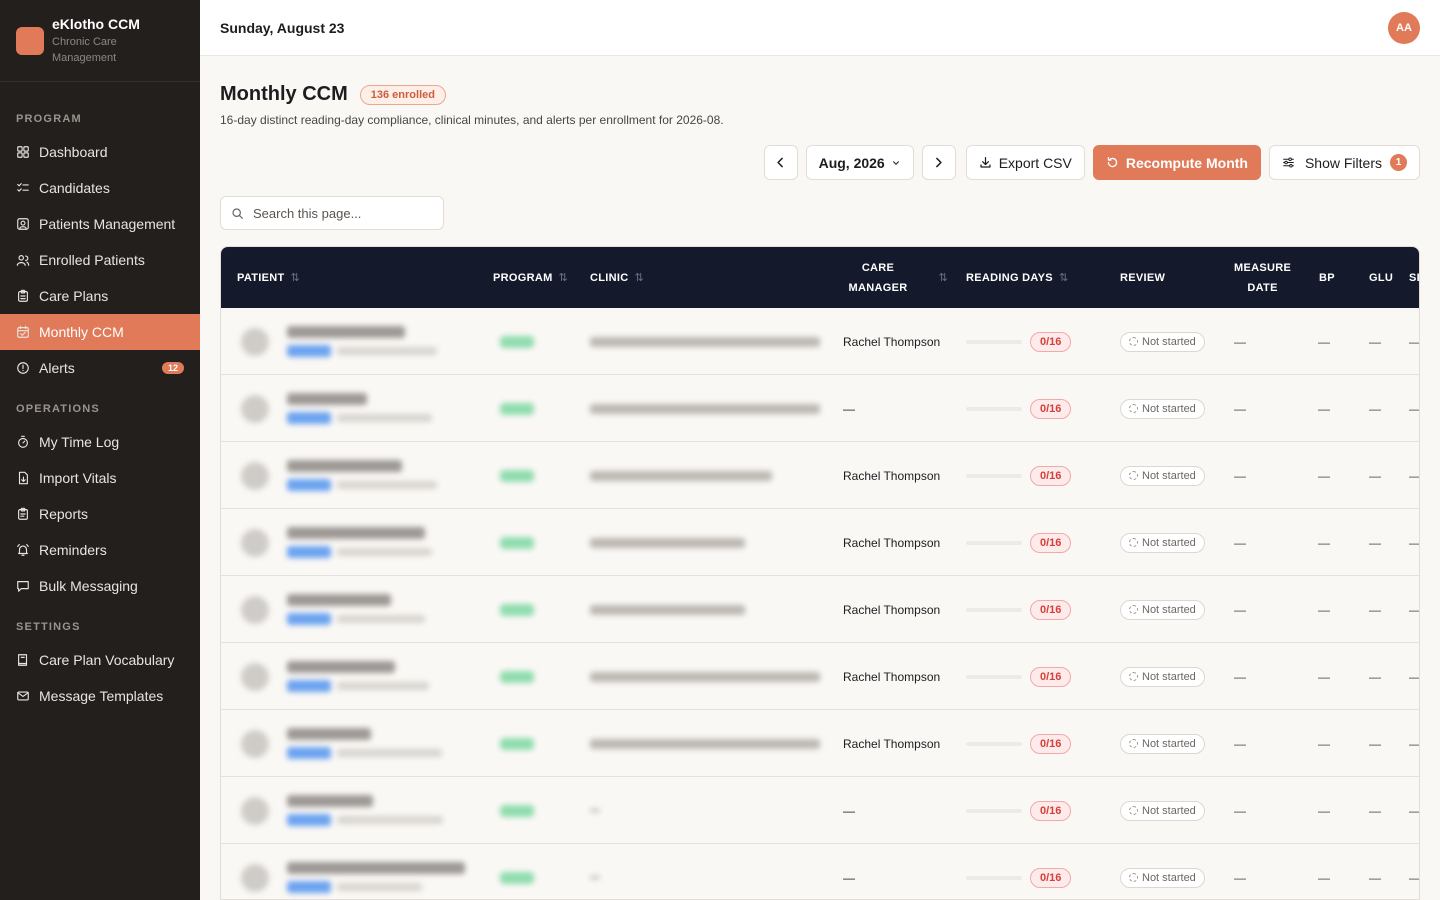  Describe the element at coordinates (100, 368) in the screenshot. I see `sidebar-item-alerts: Alerts 12` at that location.